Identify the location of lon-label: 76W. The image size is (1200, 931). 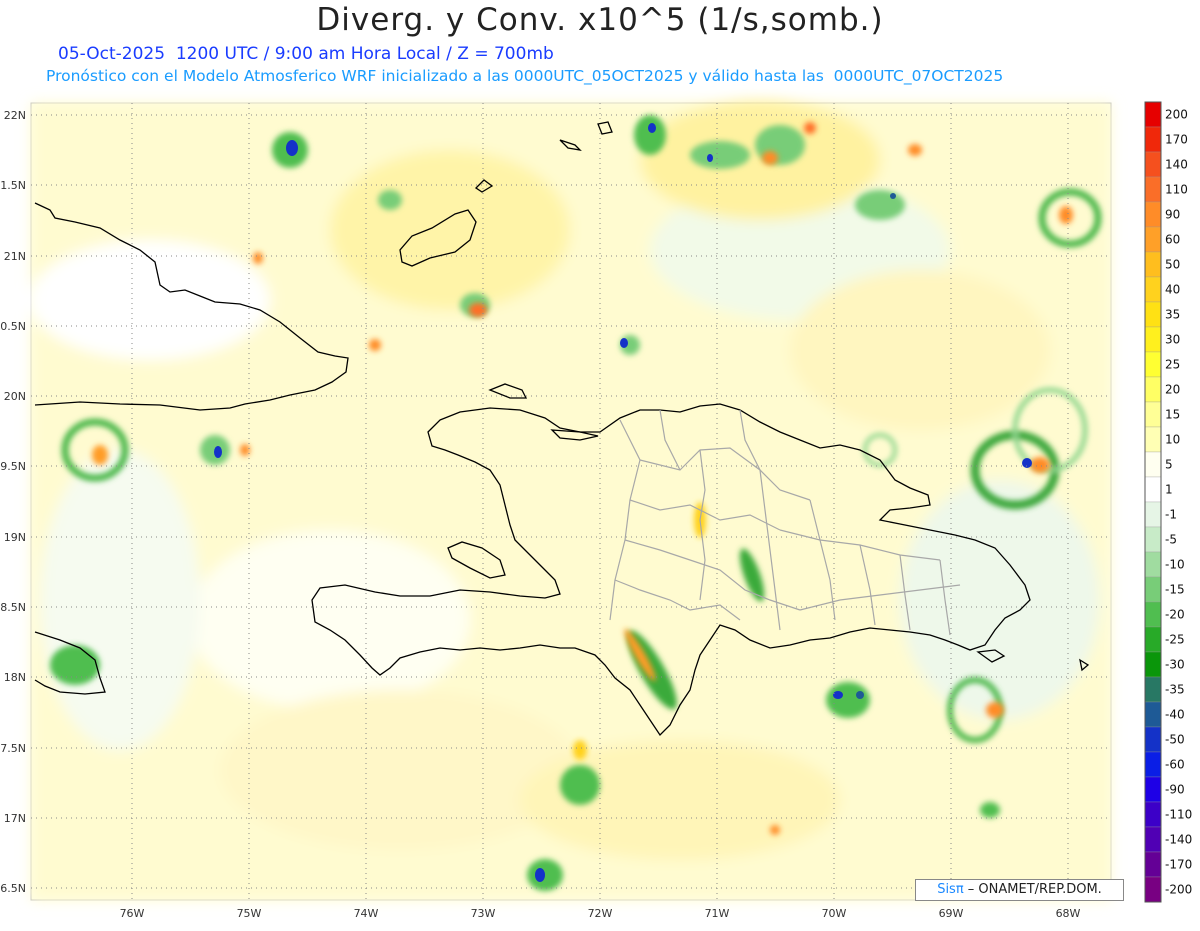
(132, 913).